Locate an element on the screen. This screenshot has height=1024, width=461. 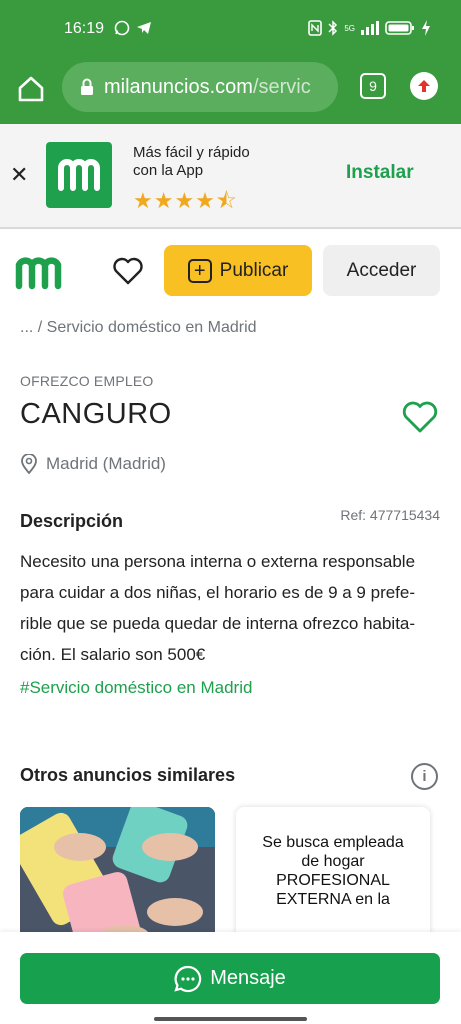
signal-icon is located at coordinates (370, 28).